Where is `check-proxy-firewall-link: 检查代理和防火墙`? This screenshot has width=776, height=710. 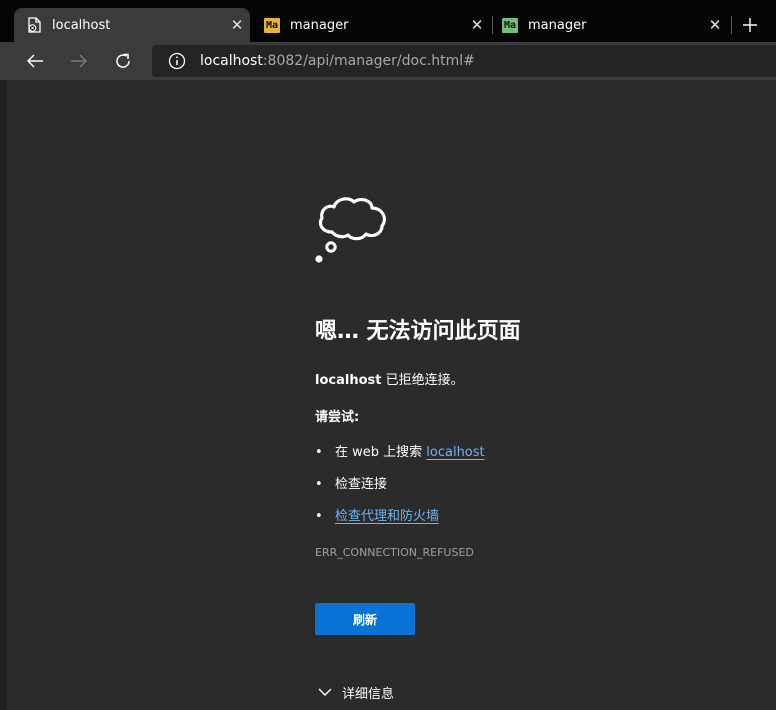 check-proxy-firewall-link: 检查代理和防火墙 is located at coordinates (387, 516).